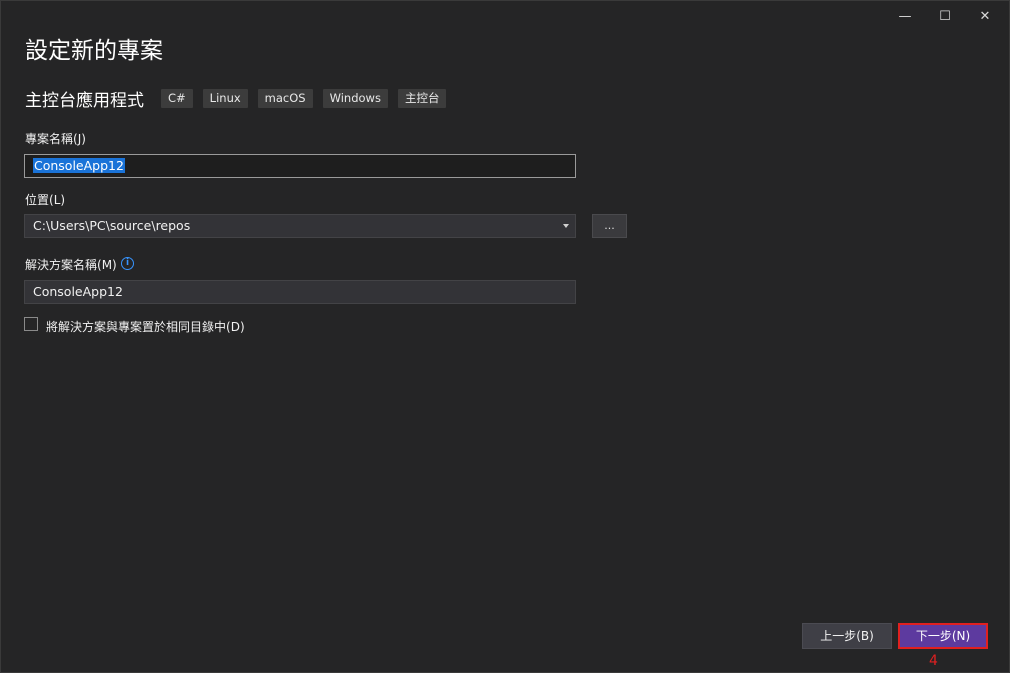 Image resolution: width=1010 pixels, height=673 pixels. I want to click on same-directory-label: 將解決方案與專案置於相同目錄中(D), so click(145, 326).